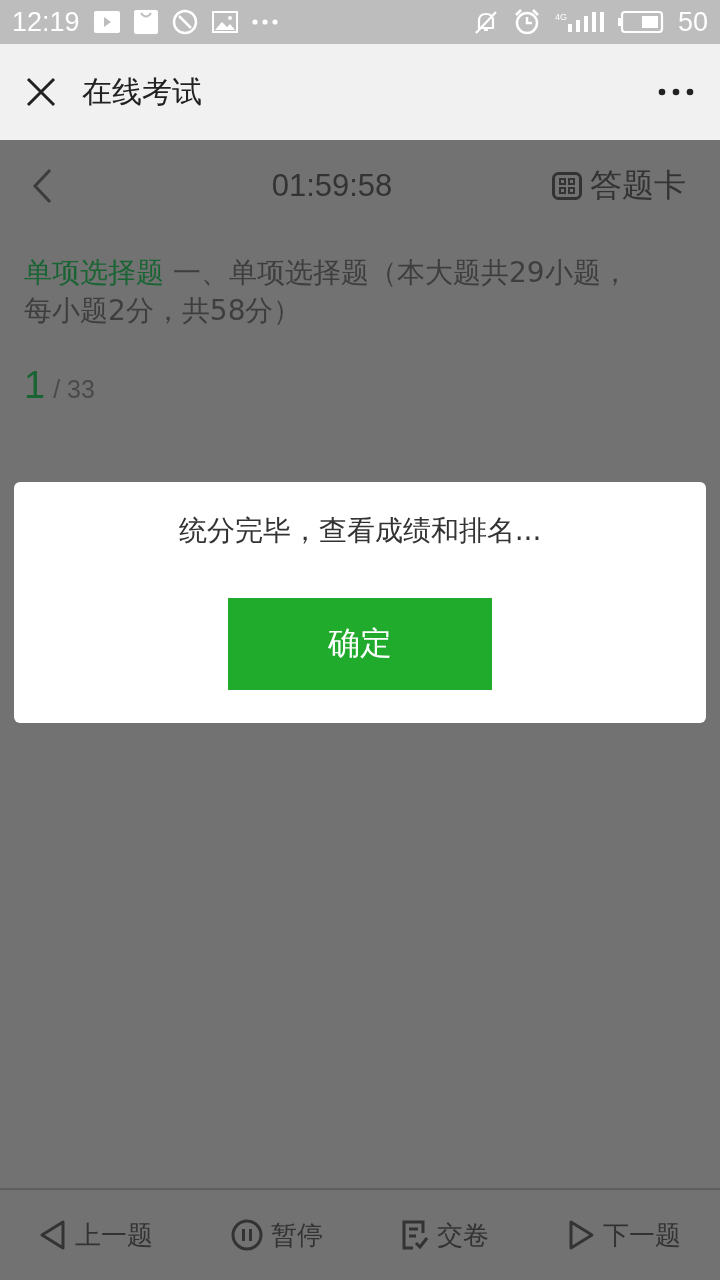 The width and height of the screenshot is (720, 1280). What do you see at coordinates (585, 22) in the screenshot?
I see `signal-icon` at bounding box center [585, 22].